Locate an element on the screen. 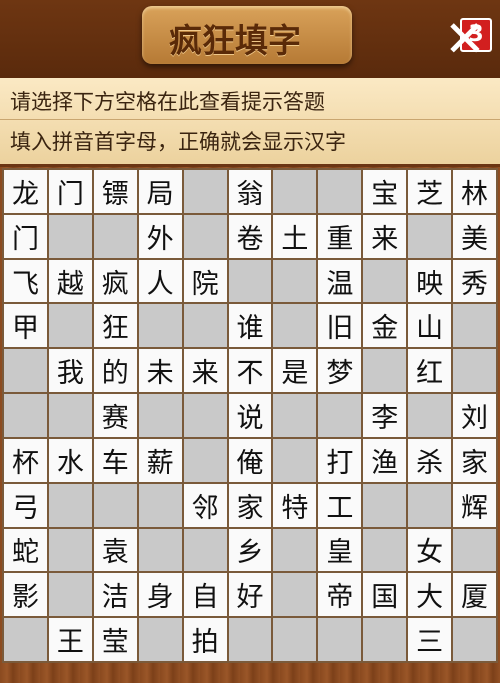  crossword-cell: 人 is located at coordinates (160, 281).